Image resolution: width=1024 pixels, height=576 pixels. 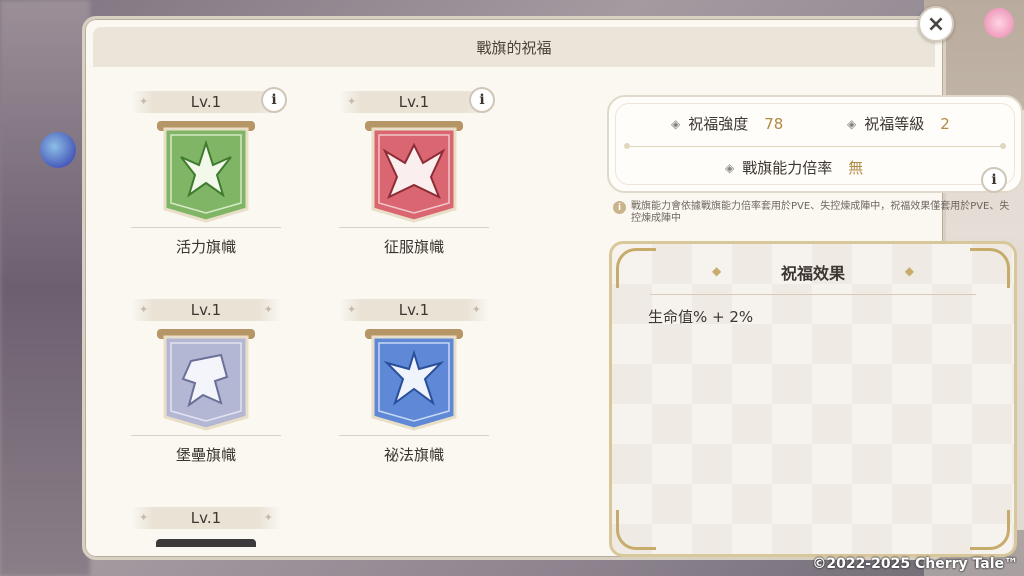 I want to click on blessing-level-value: 2, so click(x=945, y=123).